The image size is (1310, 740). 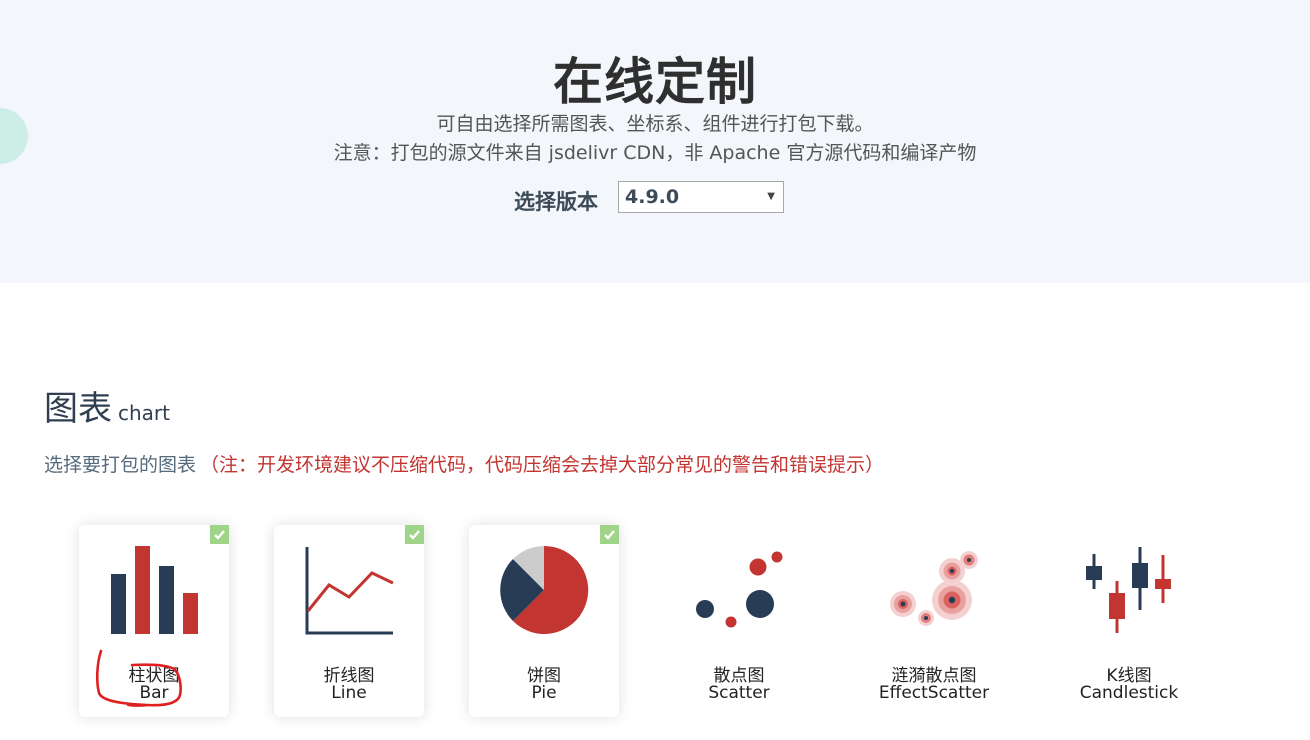 What do you see at coordinates (349, 693) in the screenshot?
I see `chart-label-en: Line` at bounding box center [349, 693].